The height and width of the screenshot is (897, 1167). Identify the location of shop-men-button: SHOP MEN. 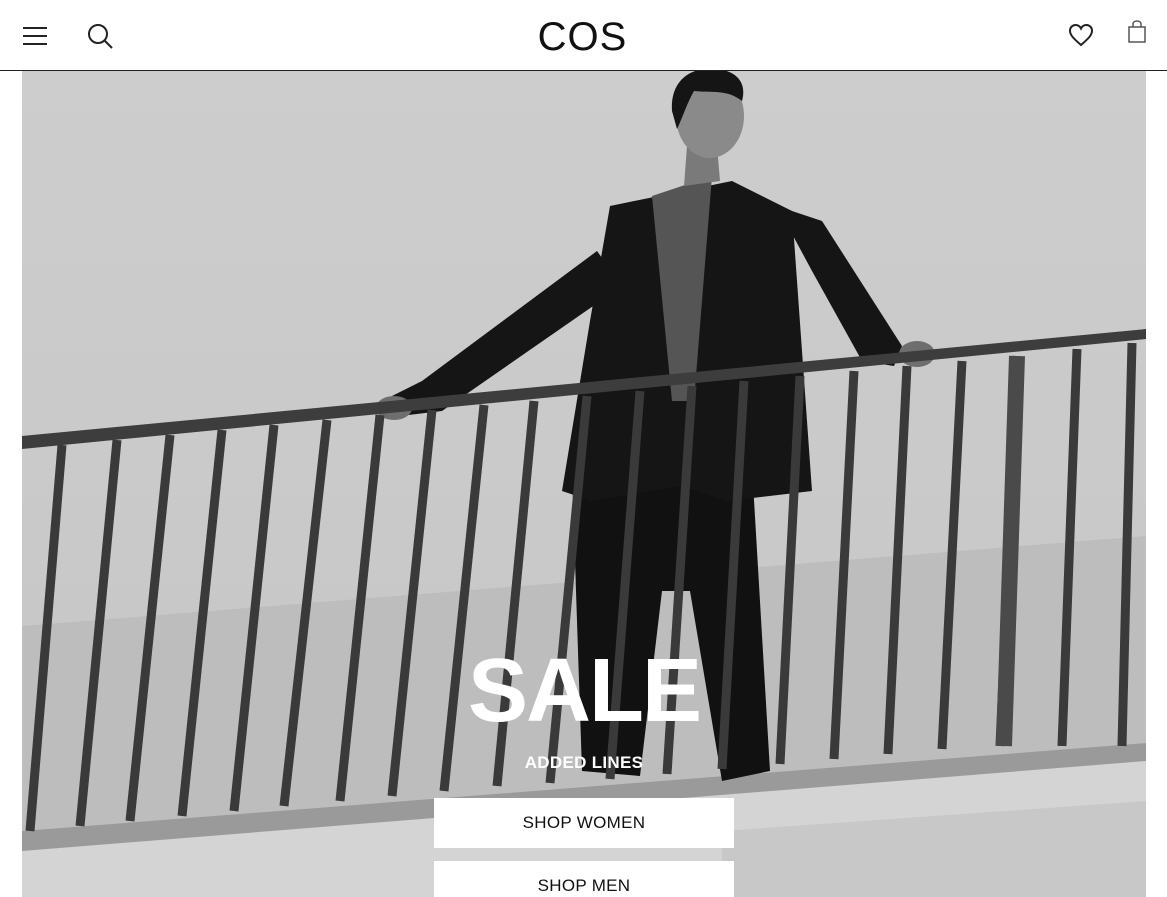
(584, 879).